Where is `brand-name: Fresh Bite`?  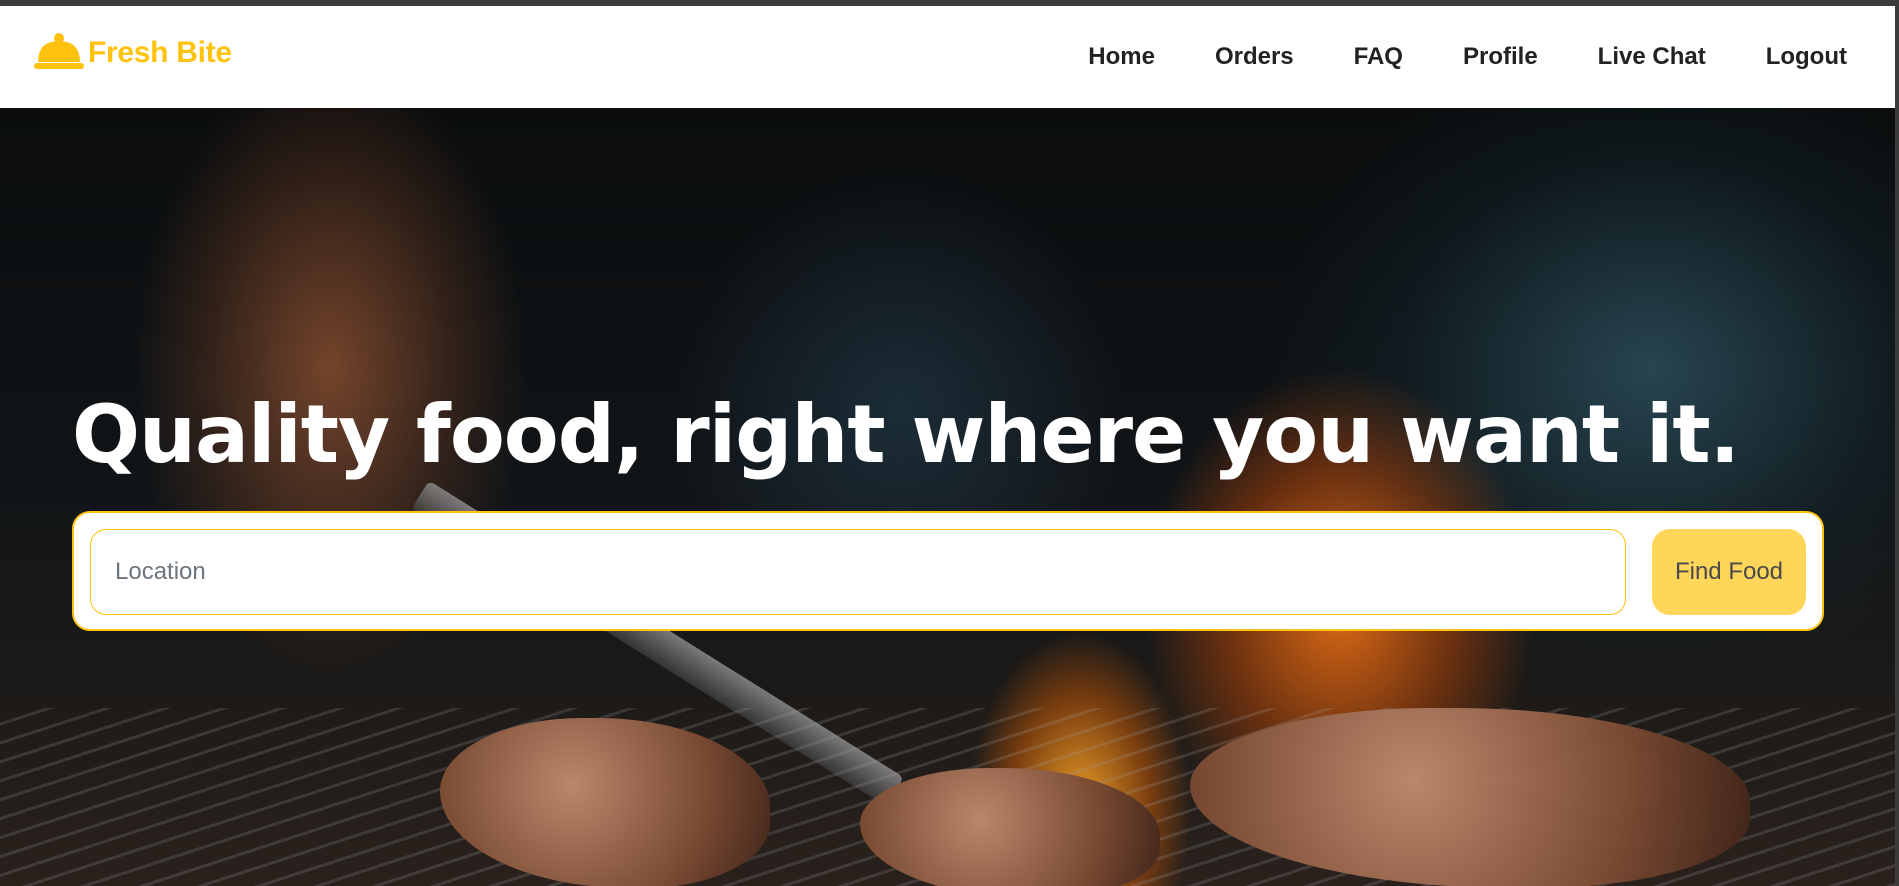
brand-name: Fresh Bite is located at coordinates (160, 52).